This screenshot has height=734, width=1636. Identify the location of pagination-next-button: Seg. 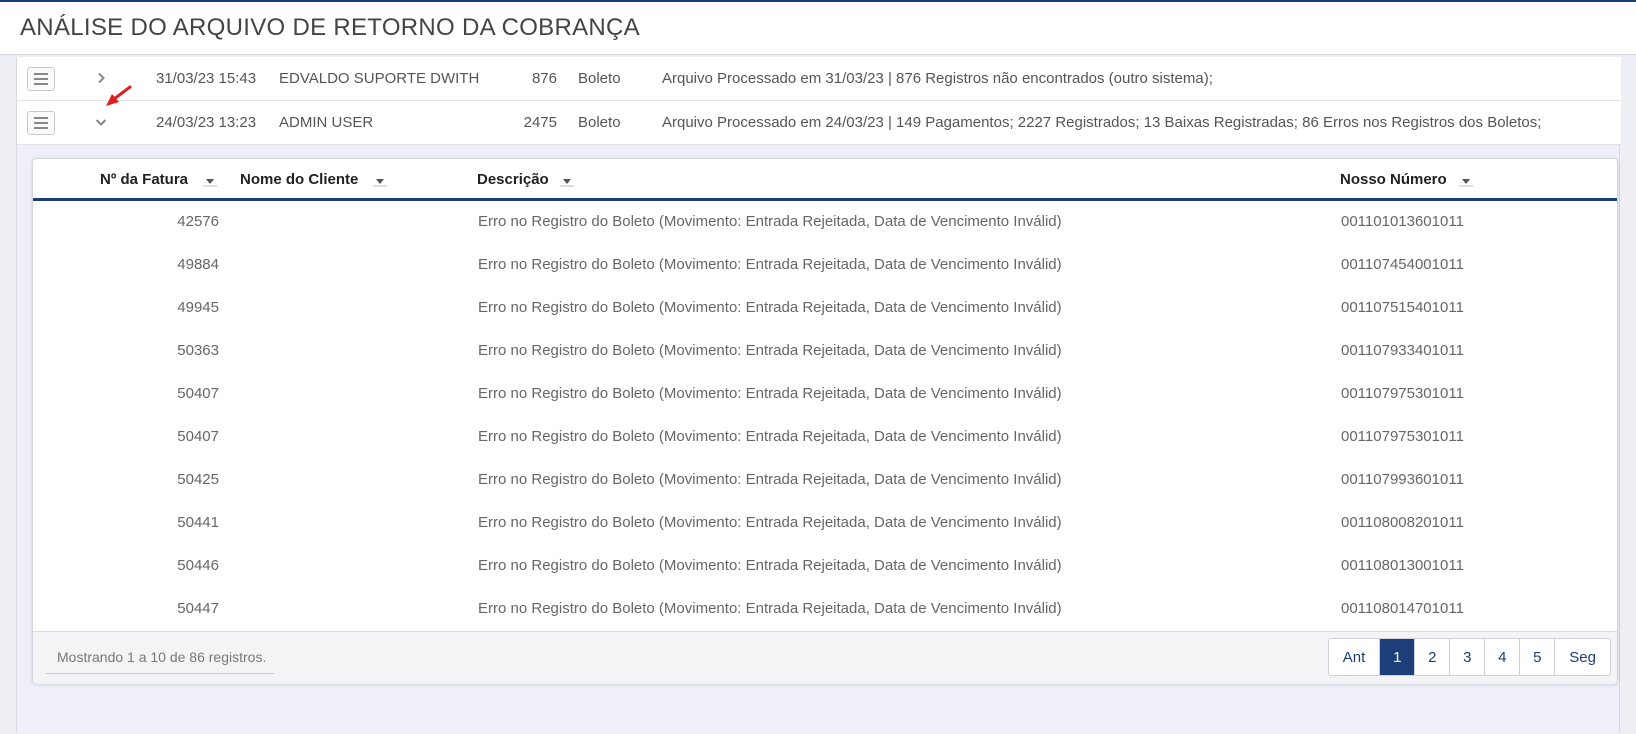
(1582, 657).